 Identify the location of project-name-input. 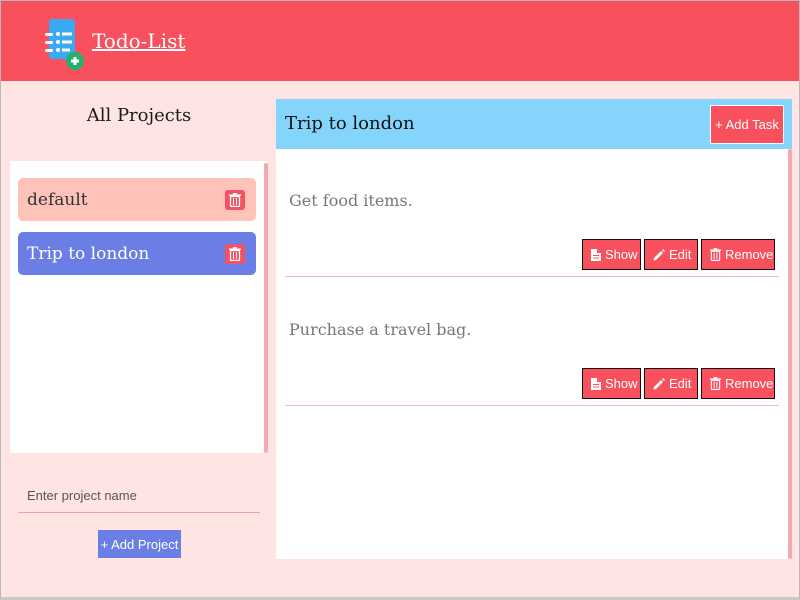
(139, 496).